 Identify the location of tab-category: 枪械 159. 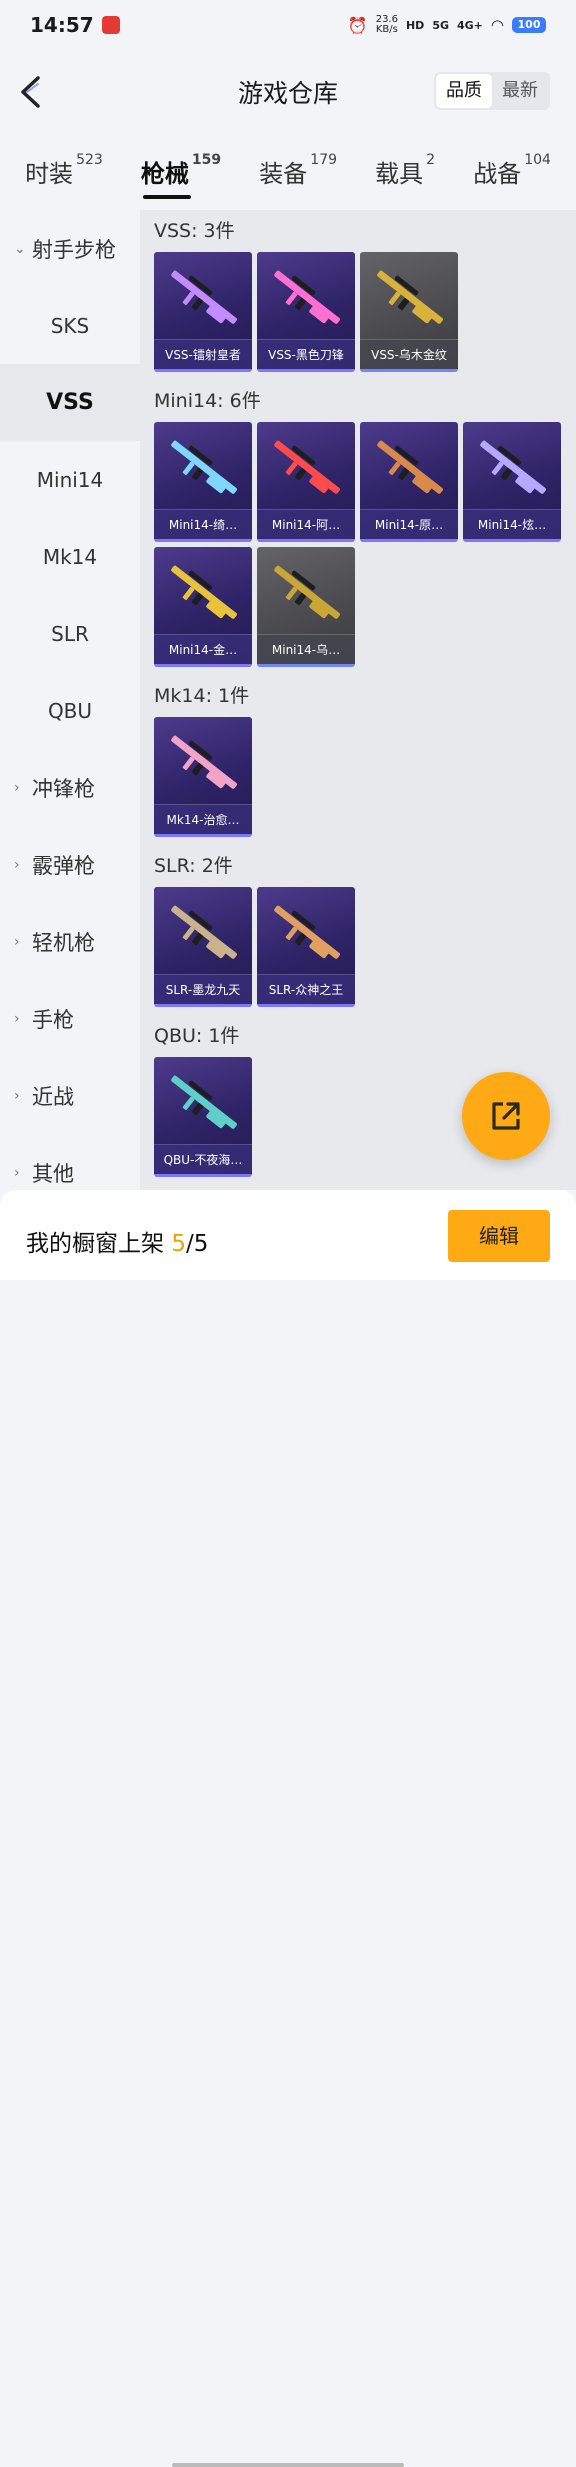
(181, 175).